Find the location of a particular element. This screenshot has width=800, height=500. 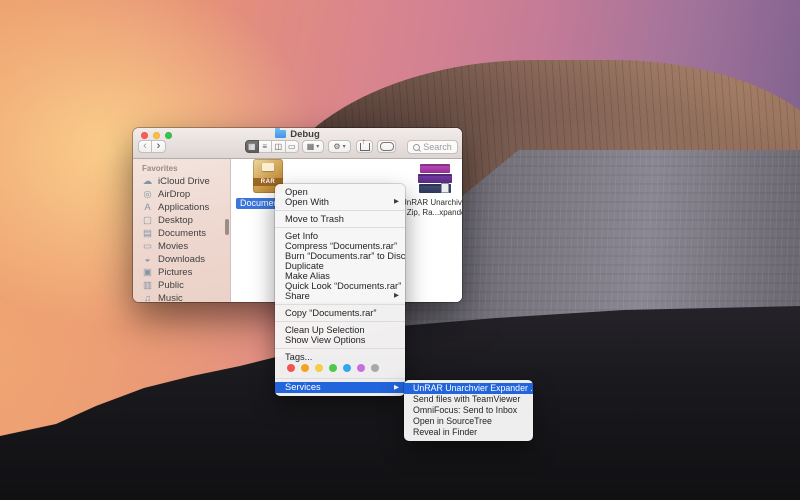

menu-item-services: Services ▶ is located at coordinates (340, 387).